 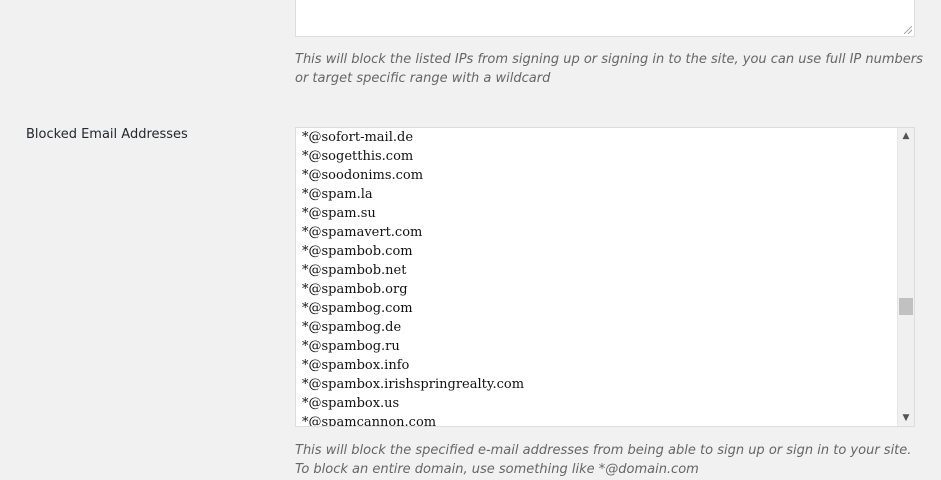 I want to click on email-entry: *@spamavert.com, so click(x=362, y=232).